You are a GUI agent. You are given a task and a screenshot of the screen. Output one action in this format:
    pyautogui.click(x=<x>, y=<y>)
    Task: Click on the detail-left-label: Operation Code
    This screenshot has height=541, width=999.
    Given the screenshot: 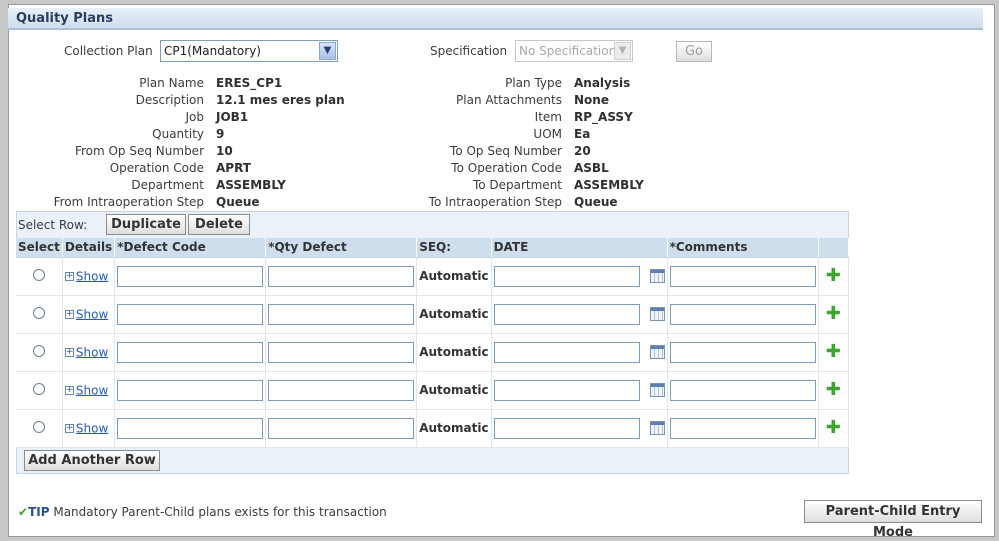 What is the action you would take?
    pyautogui.click(x=156, y=168)
    